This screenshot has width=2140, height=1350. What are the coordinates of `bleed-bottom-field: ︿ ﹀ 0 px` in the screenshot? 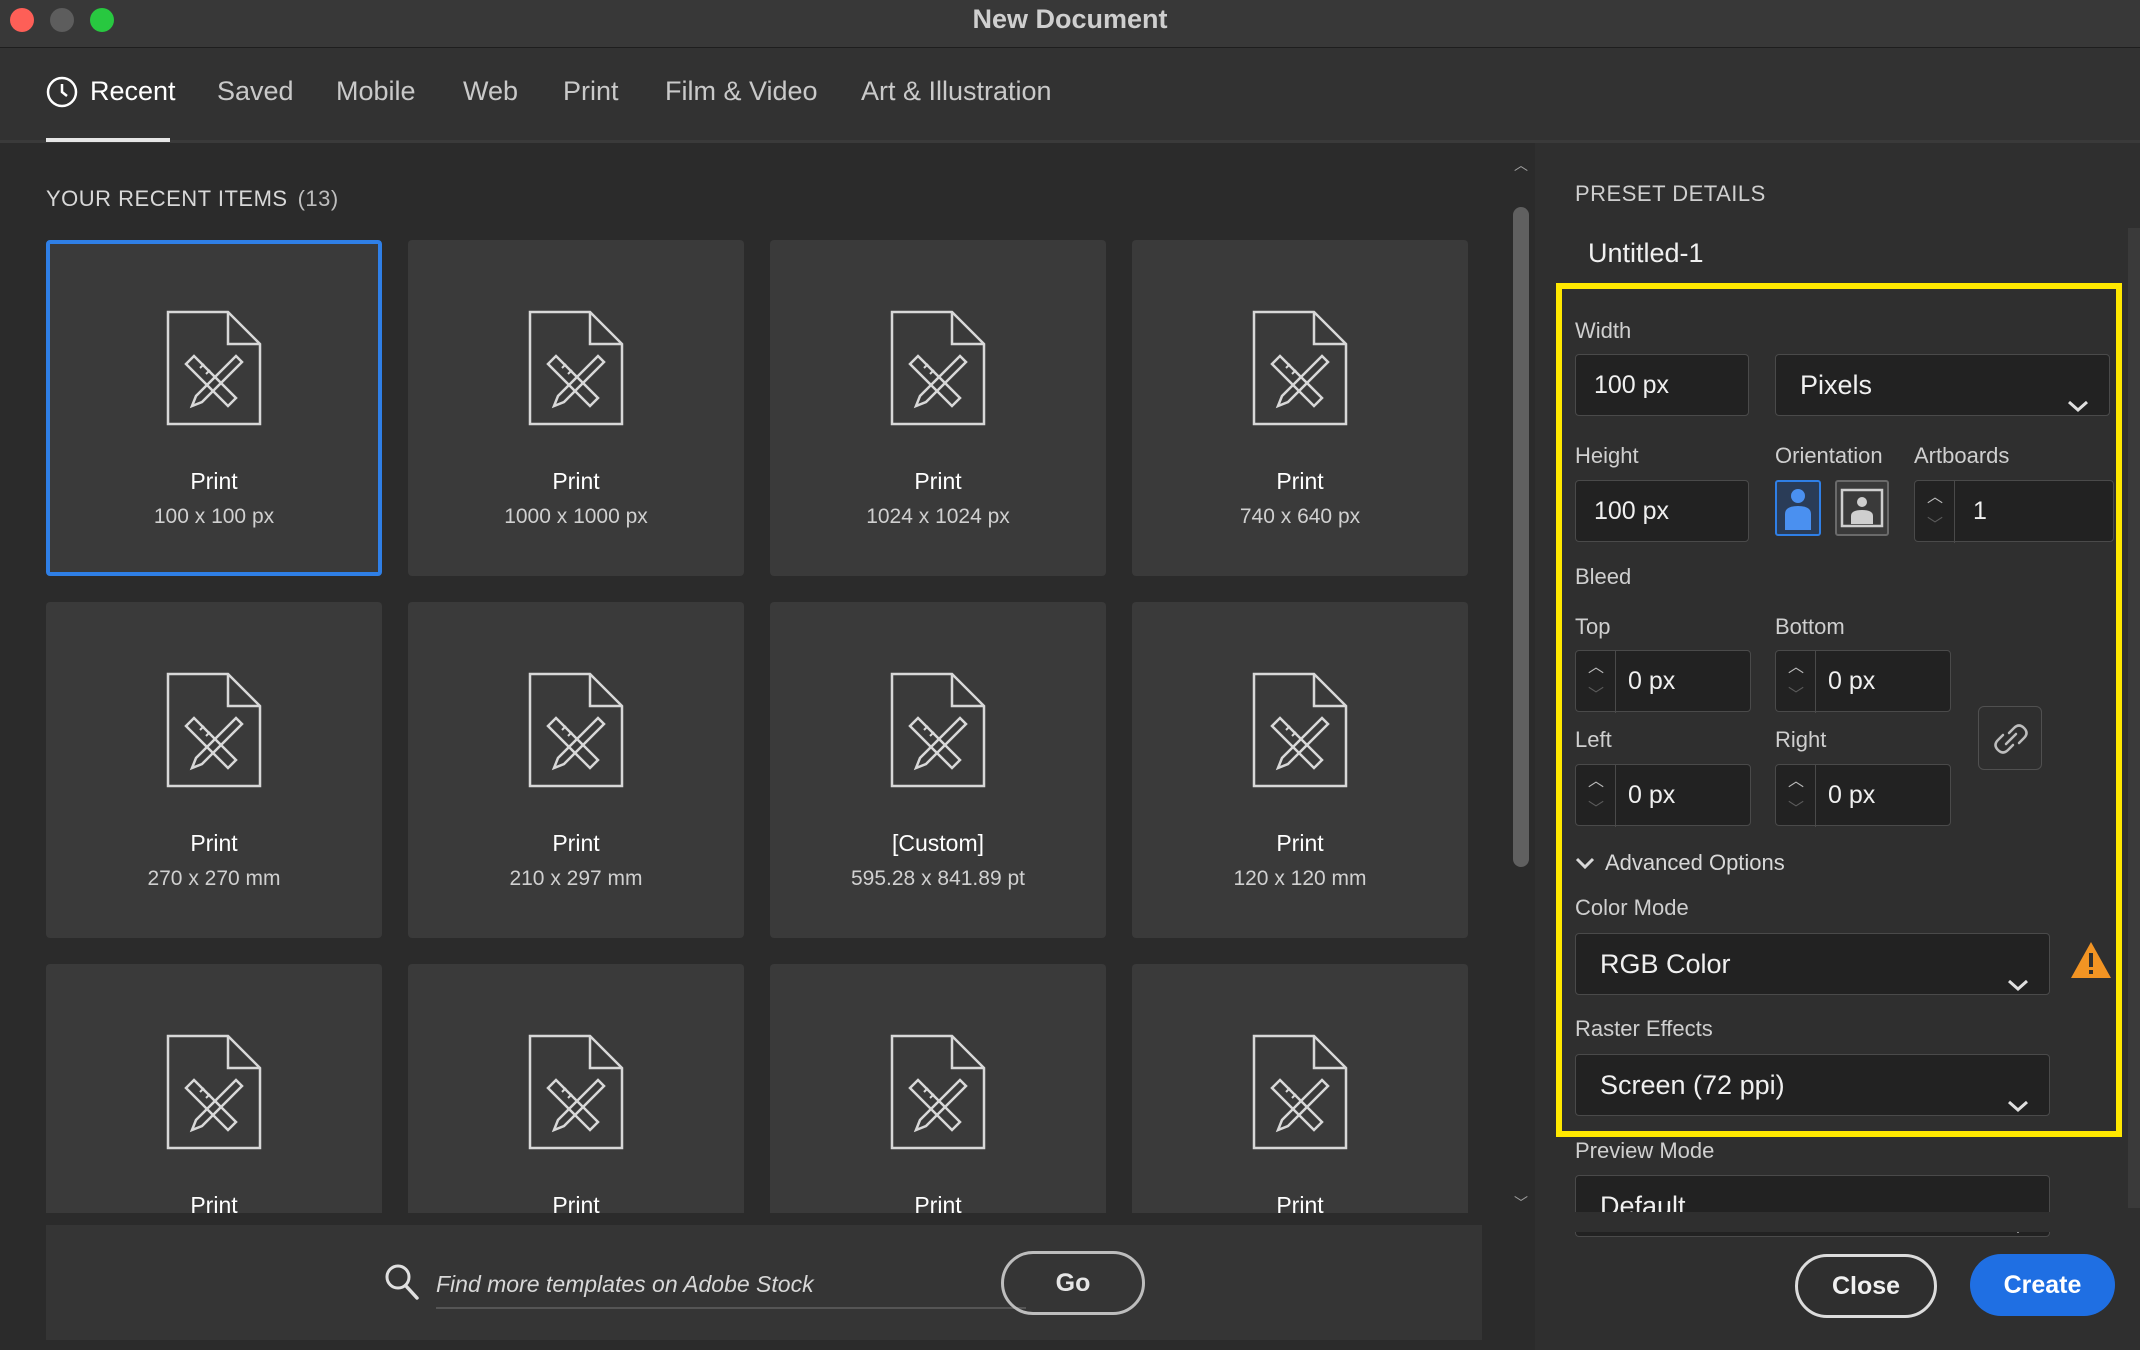 It's located at (1863, 681).